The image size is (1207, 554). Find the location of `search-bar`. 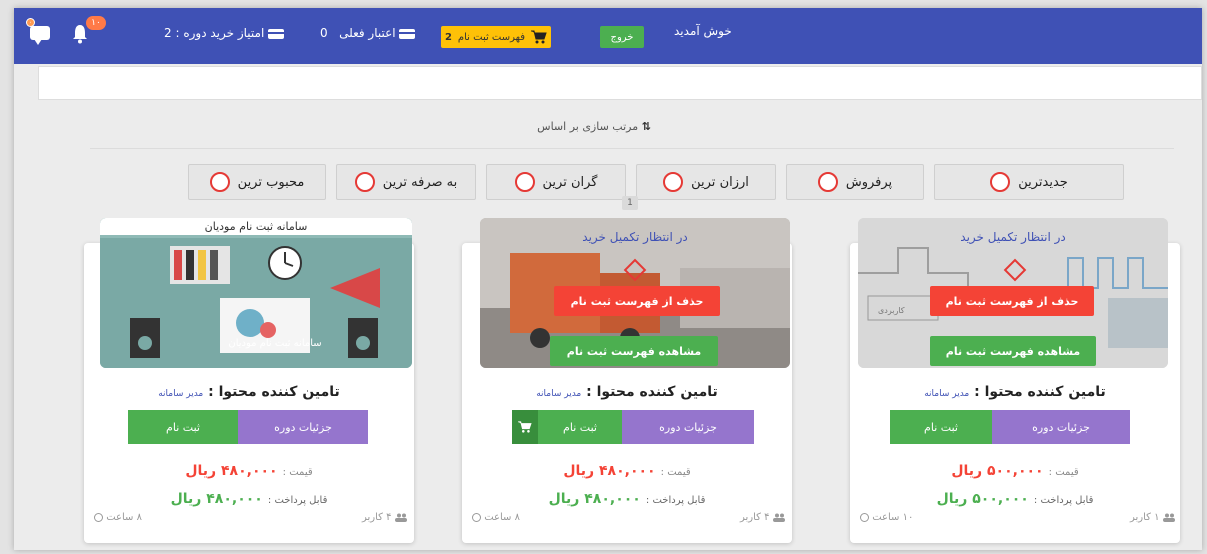

search-bar is located at coordinates (620, 83).